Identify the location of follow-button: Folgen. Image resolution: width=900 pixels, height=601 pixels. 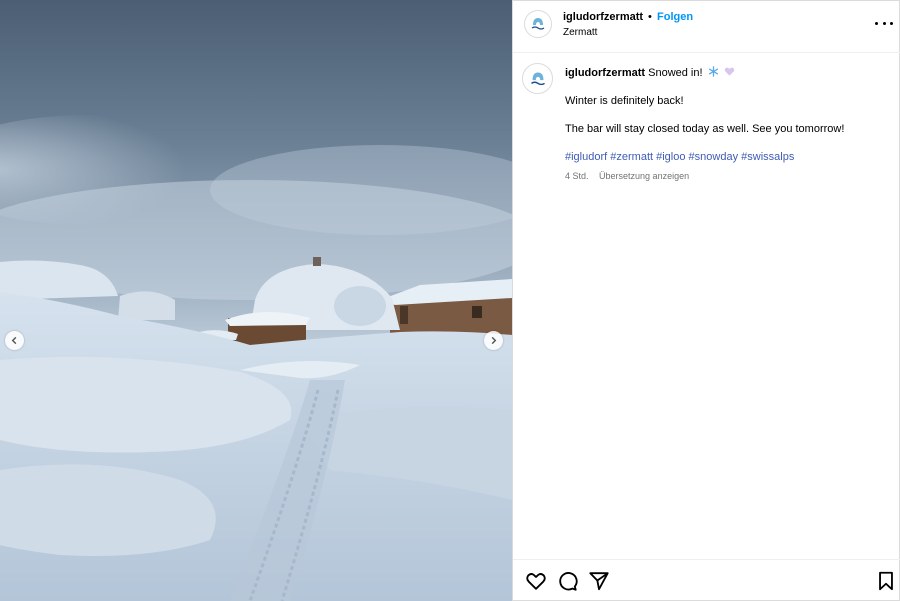
(675, 17).